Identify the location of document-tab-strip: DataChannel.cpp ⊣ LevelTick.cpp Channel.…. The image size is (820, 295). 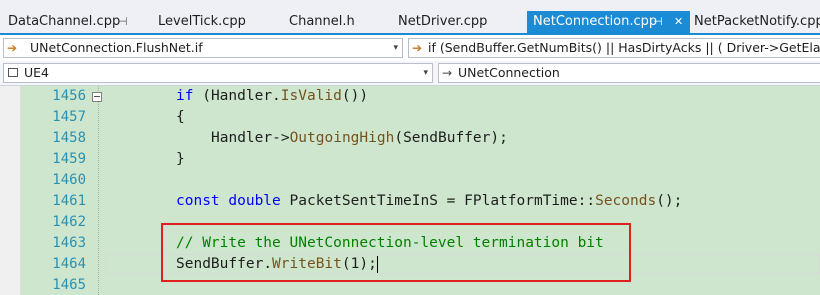
(410, 17).